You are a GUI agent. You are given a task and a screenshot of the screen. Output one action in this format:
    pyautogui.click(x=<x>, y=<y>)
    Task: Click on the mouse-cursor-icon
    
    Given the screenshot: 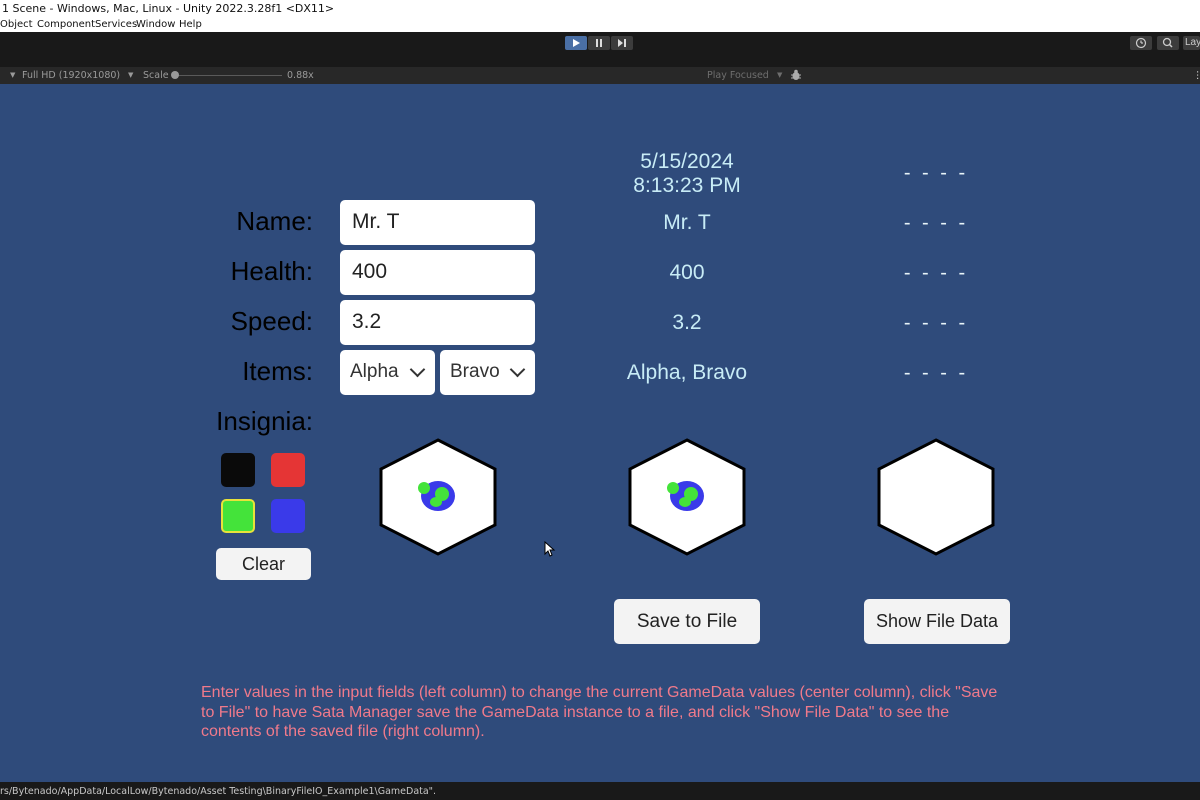 What is the action you would take?
    pyautogui.click(x=550, y=549)
    